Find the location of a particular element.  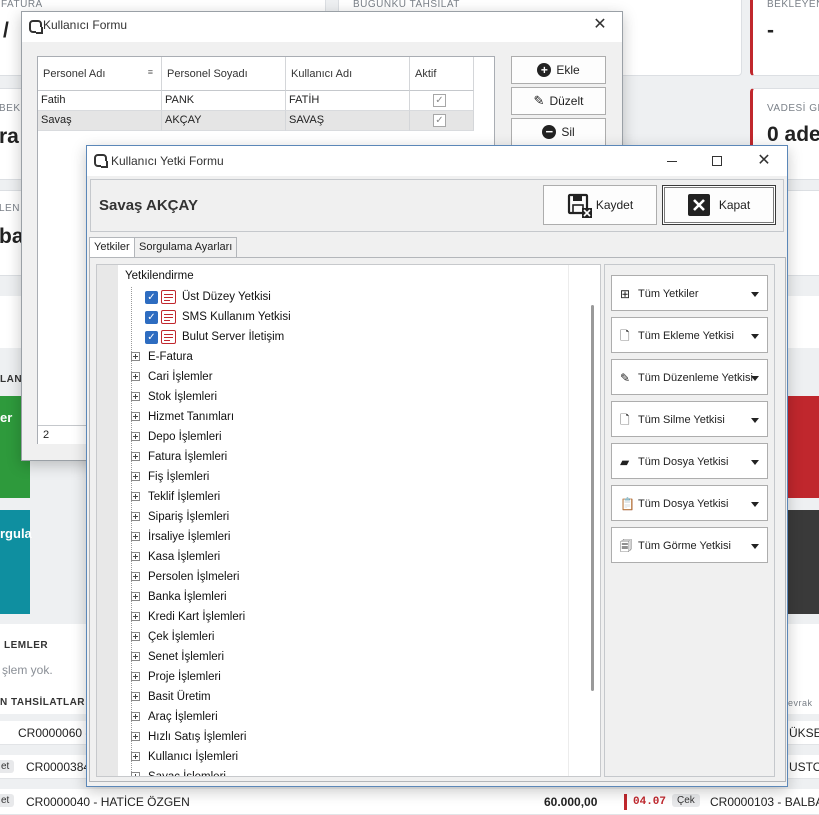

dark-tile is located at coordinates (802, 562).